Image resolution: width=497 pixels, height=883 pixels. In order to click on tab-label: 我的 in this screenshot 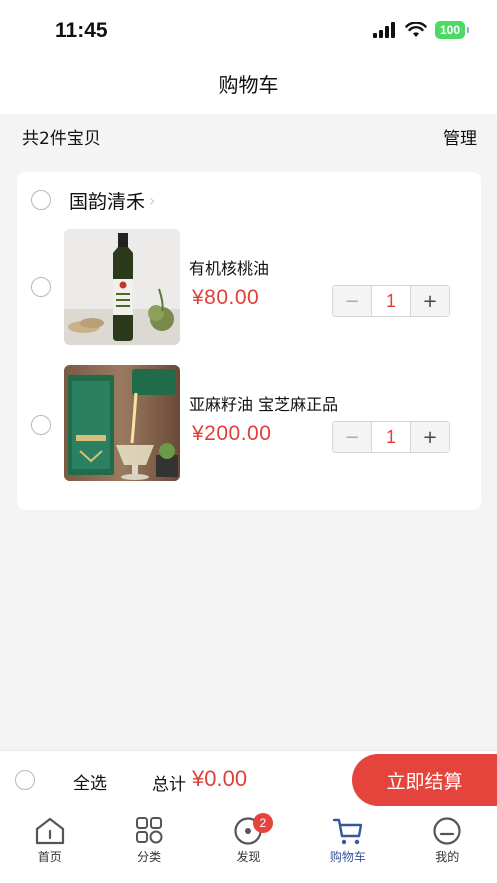, I will do `click(447, 857)`.